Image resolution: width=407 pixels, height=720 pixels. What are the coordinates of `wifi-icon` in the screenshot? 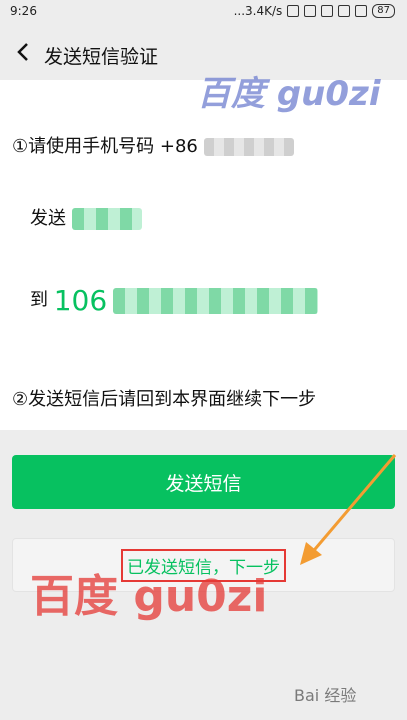 It's located at (361, 11).